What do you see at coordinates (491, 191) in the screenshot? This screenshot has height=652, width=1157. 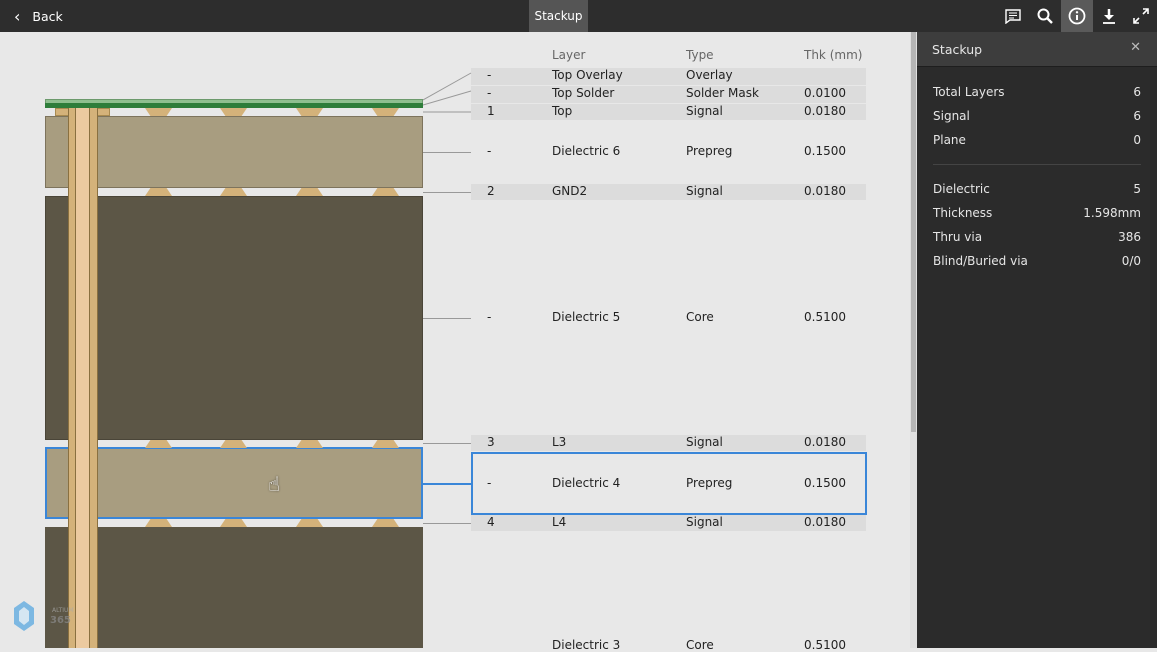 I see `cell-num: 2` at bounding box center [491, 191].